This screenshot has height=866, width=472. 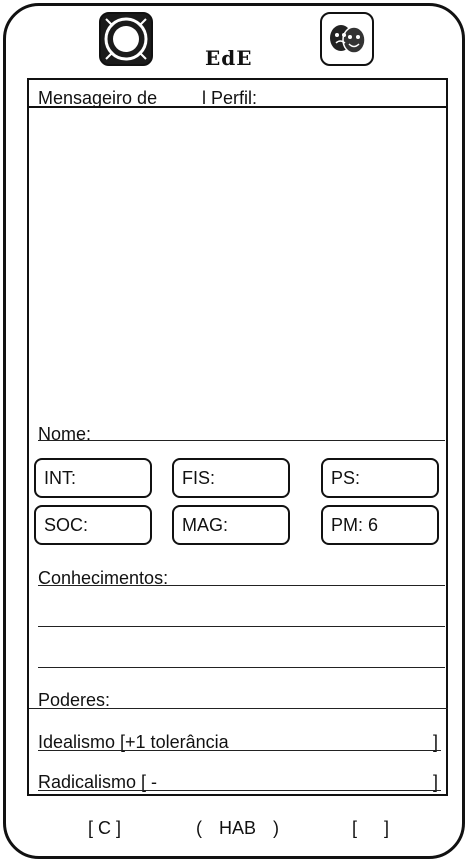 What do you see at coordinates (60, 478) in the screenshot?
I see `stat-int-label: INT:` at bounding box center [60, 478].